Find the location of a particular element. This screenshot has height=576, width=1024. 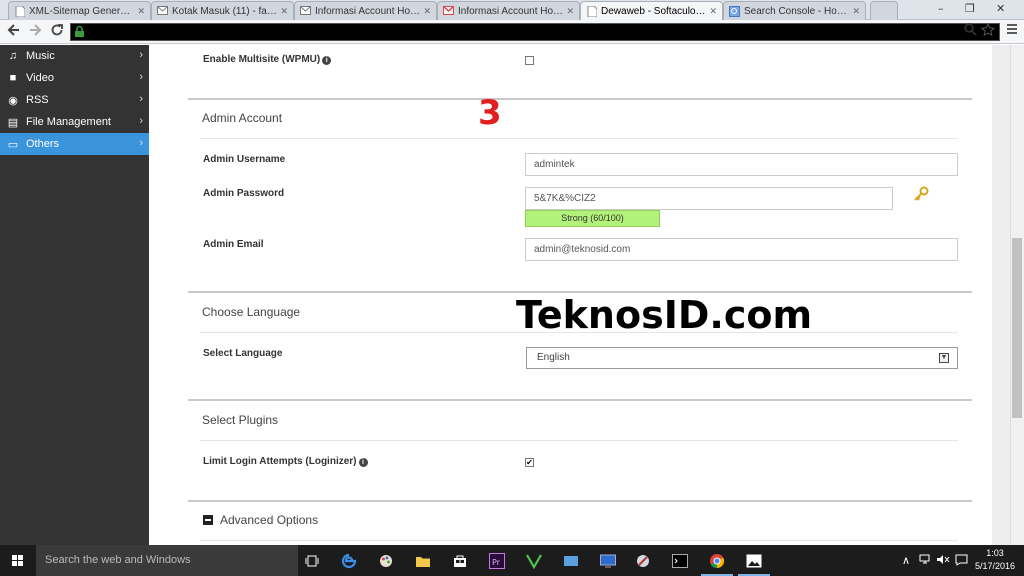

windows-start-icon is located at coordinates (18, 561).